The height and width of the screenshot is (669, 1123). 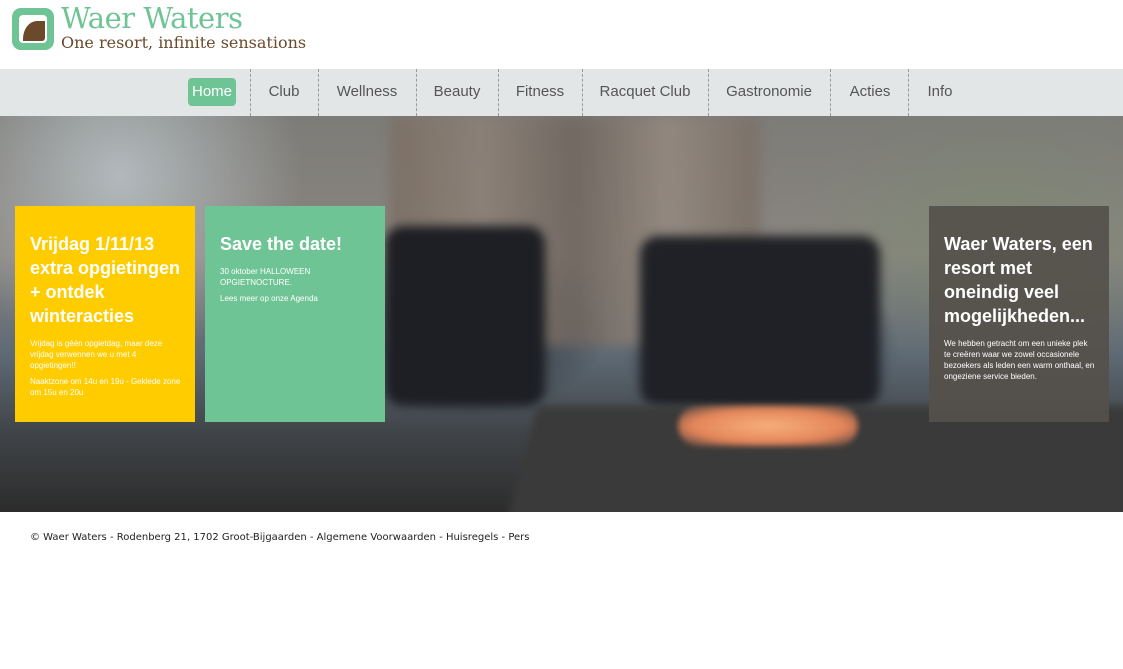 What do you see at coordinates (518, 537) in the screenshot?
I see `footer-link-press: Pers` at bounding box center [518, 537].